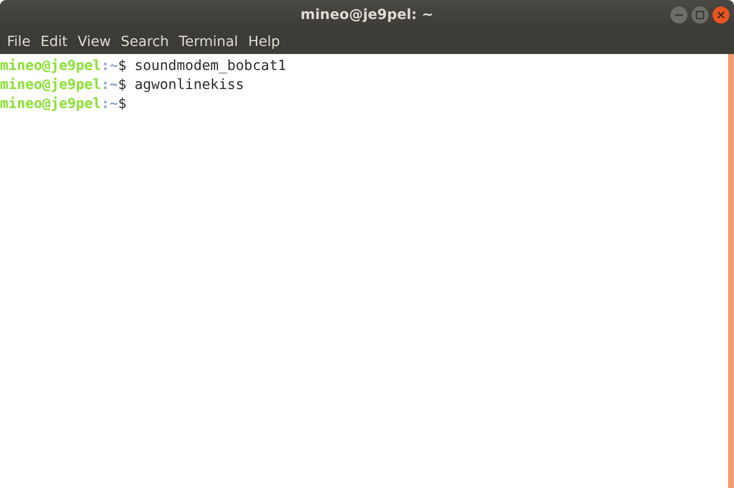  What do you see at coordinates (721, 15) in the screenshot?
I see `close-button` at bounding box center [721, 15].